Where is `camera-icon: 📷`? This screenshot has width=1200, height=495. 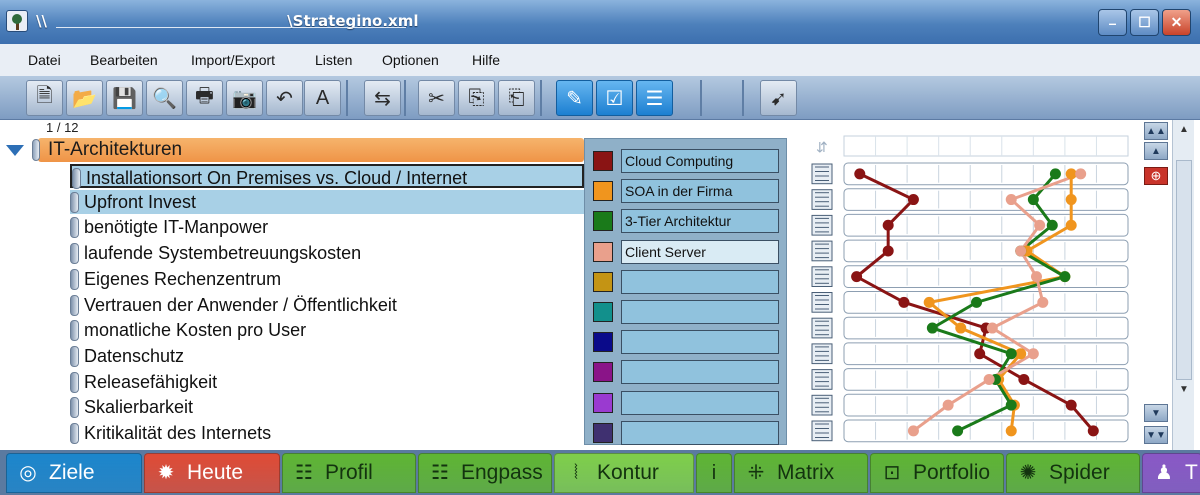
camera-icon: 📷 is located at coordinates (244, 98).